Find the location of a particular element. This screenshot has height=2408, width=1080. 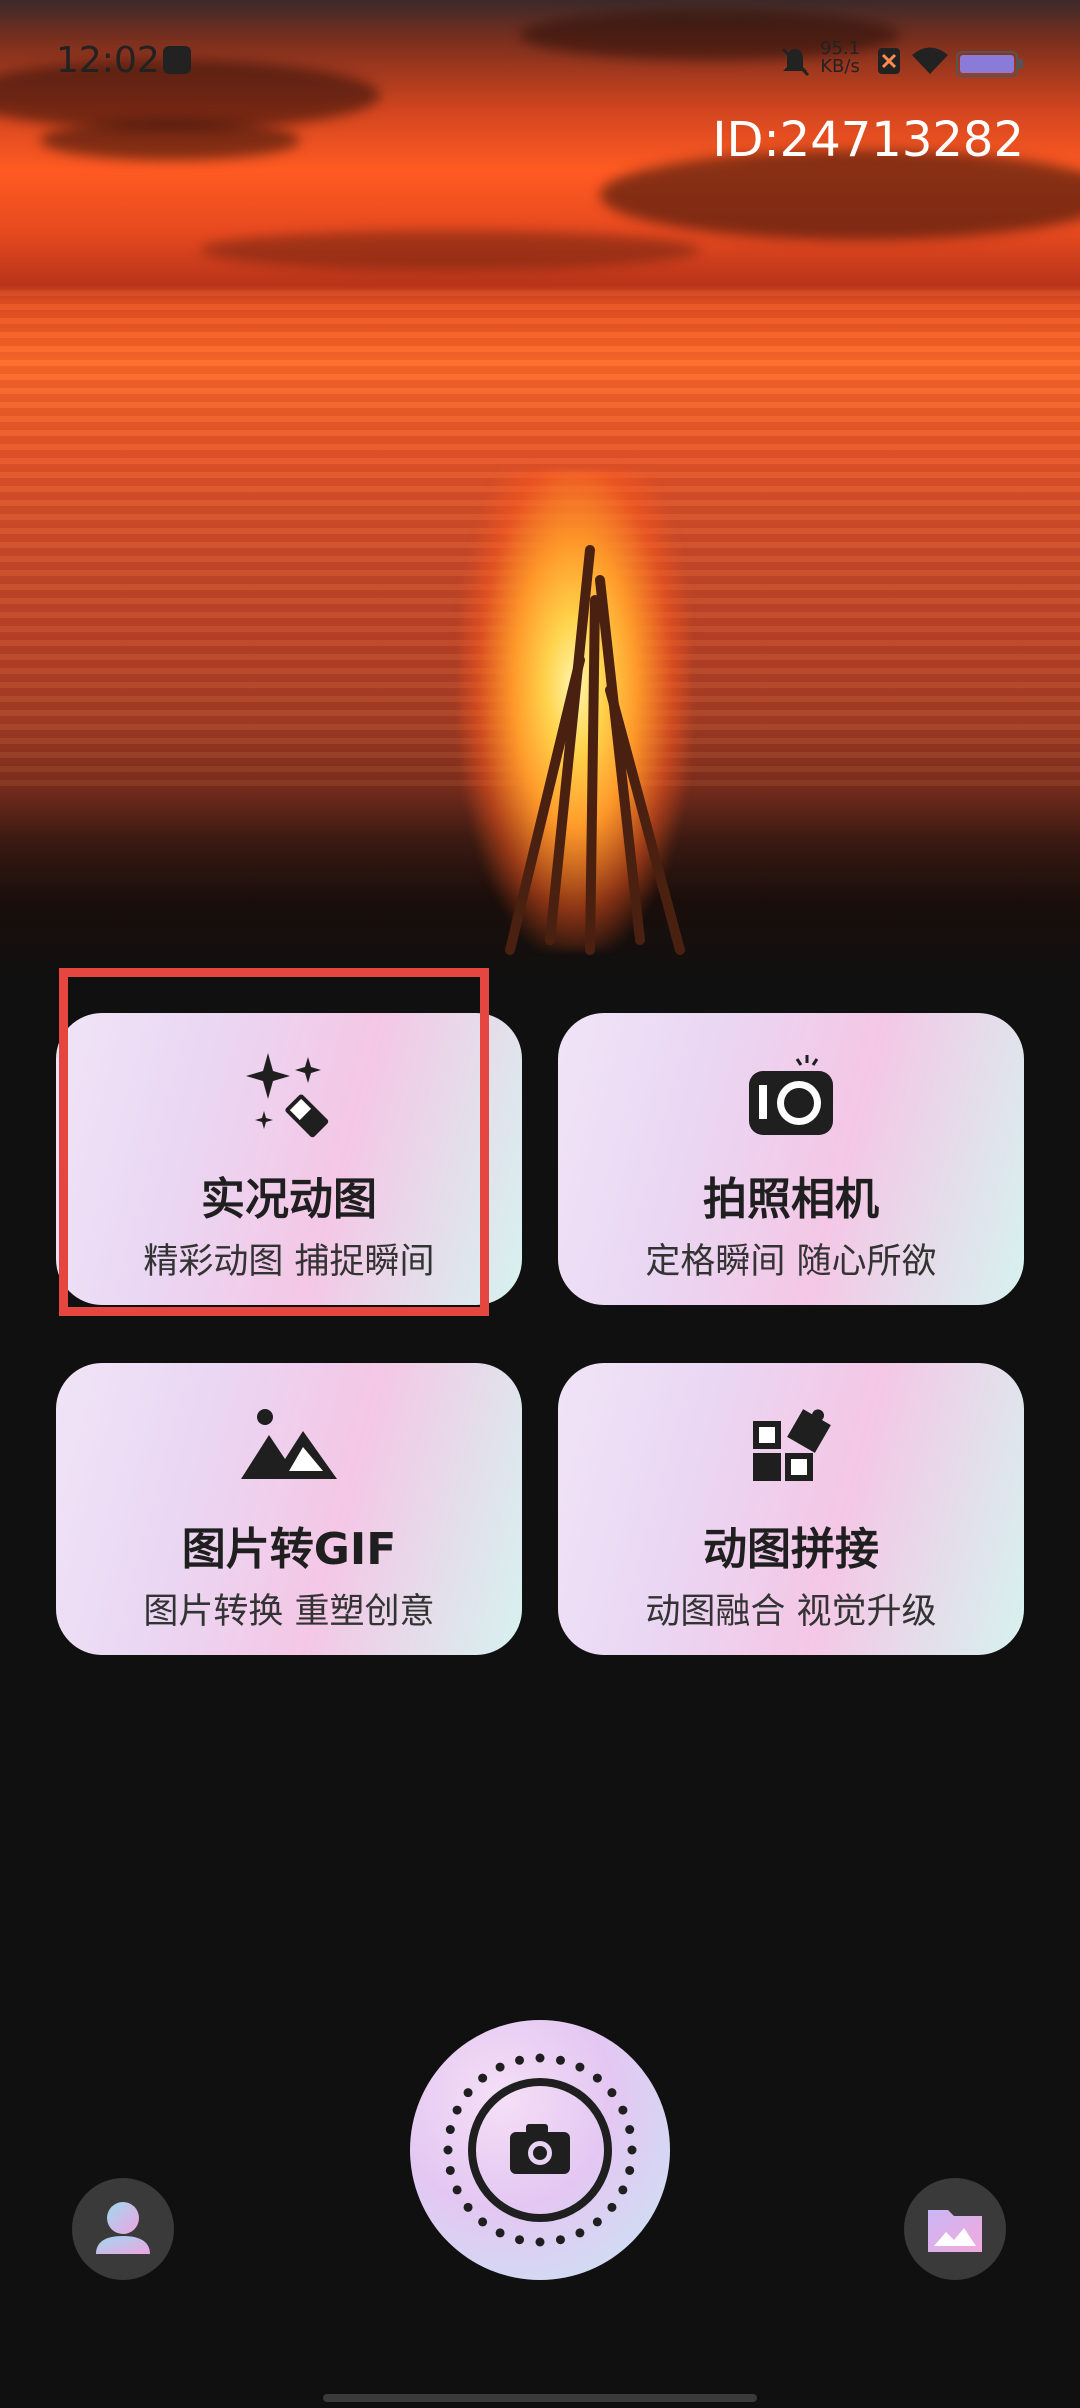

bonfire-sticks is located at coordinates (595, 750).